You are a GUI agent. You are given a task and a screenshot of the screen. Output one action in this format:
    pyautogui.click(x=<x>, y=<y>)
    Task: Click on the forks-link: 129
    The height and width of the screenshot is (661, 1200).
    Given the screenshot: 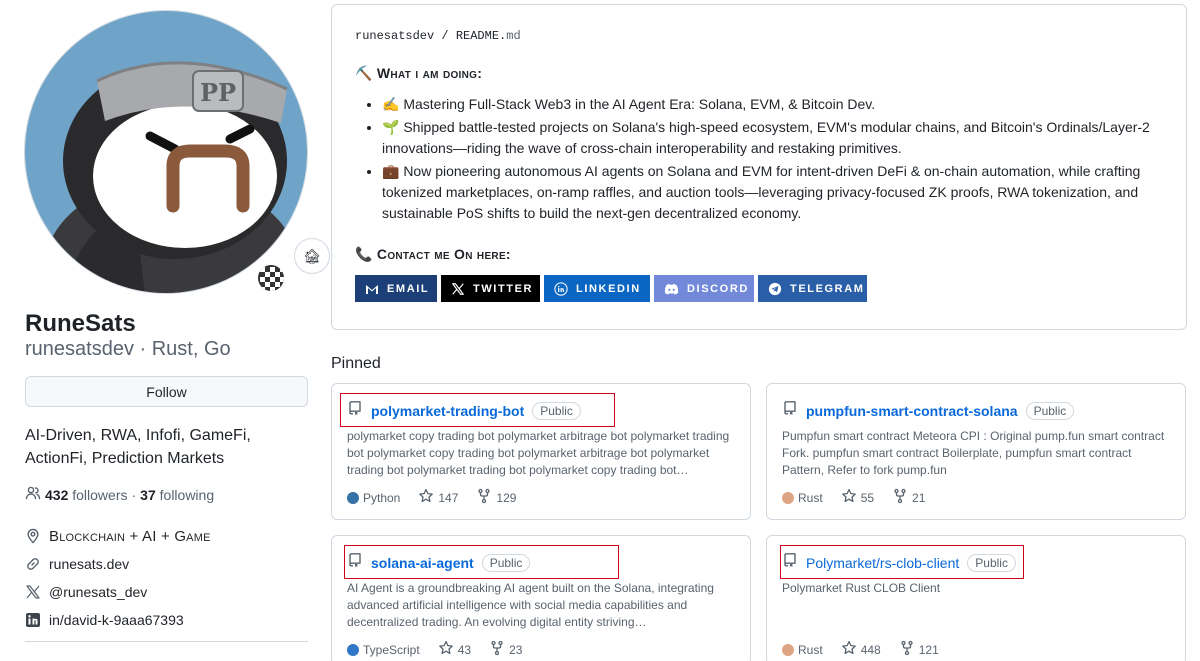 What is the action you would take?
    pyautogui.click(x=496, y=497)
    